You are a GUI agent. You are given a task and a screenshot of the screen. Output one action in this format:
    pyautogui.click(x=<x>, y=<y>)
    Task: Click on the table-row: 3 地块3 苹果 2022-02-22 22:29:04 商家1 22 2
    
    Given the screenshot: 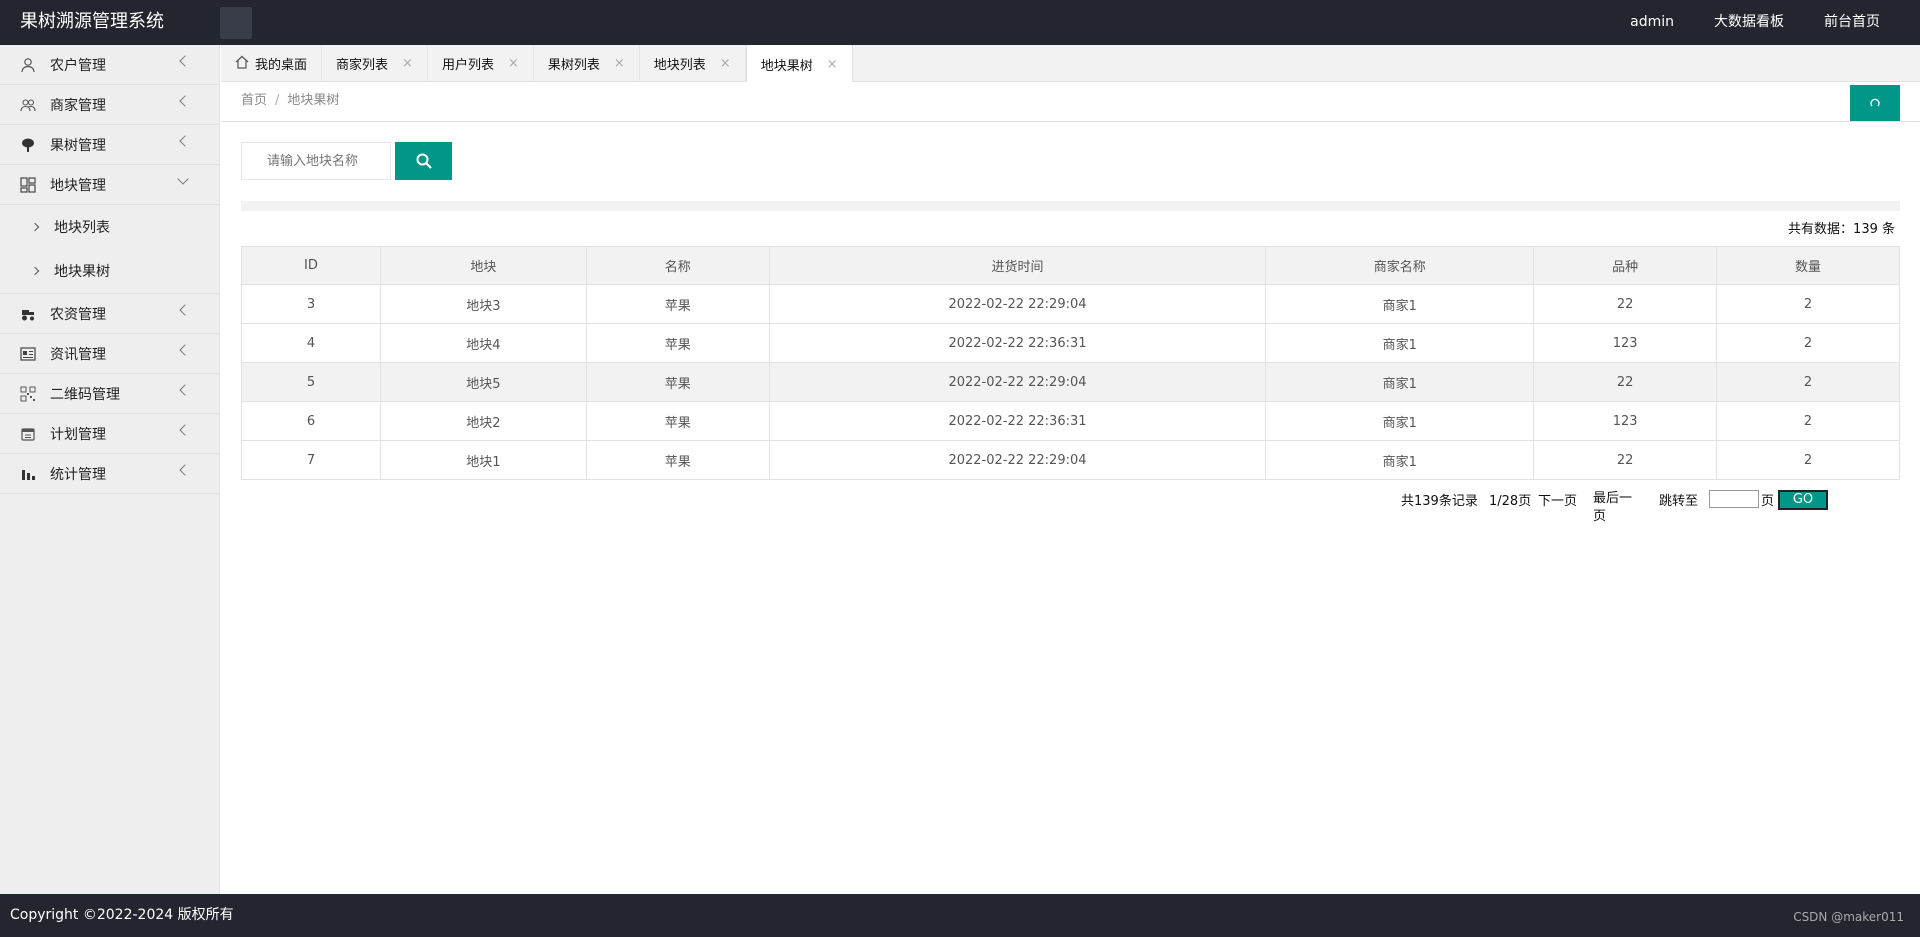 What is the action you would take?
    pyautogui.click(x=1070, y=304)
    